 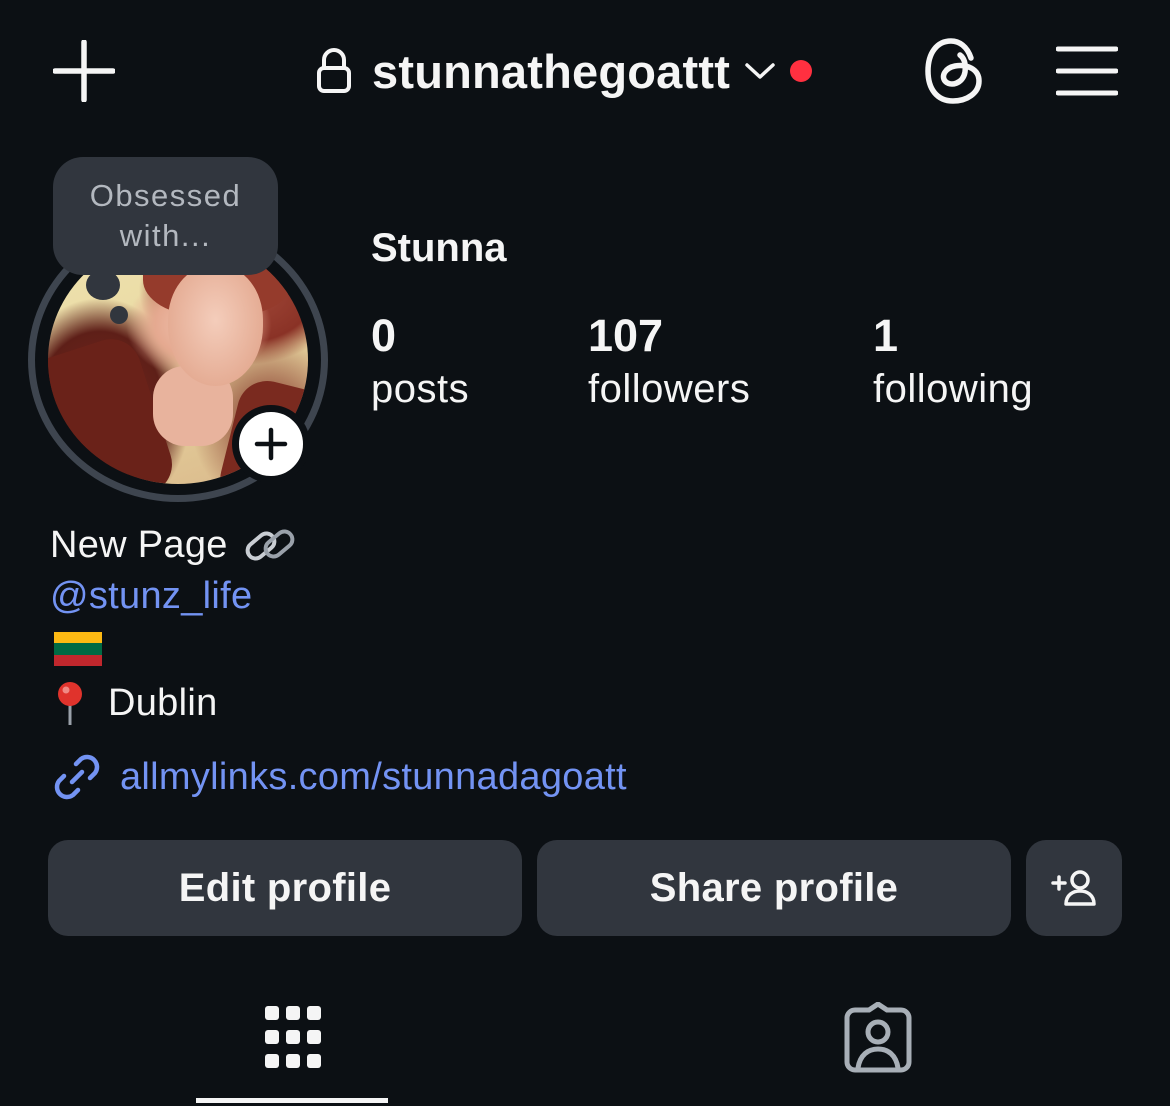 I want to click on add-story-button, so click(x=271, y=444).